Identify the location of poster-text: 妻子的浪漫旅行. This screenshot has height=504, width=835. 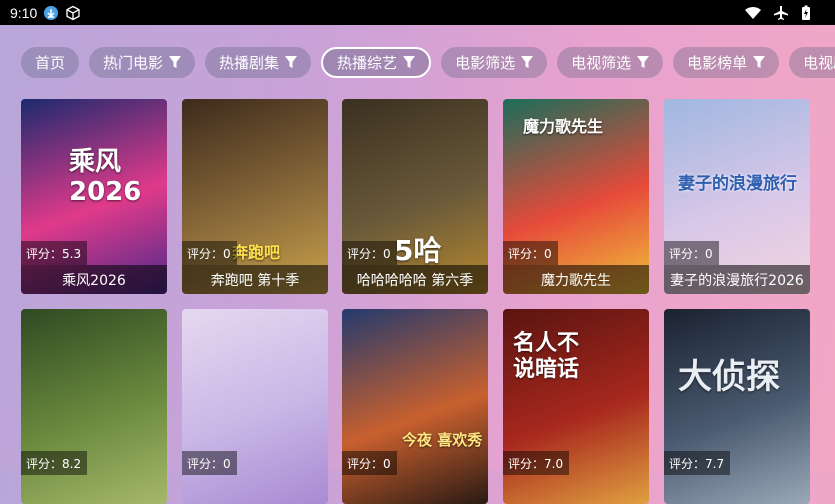
(737, 184).